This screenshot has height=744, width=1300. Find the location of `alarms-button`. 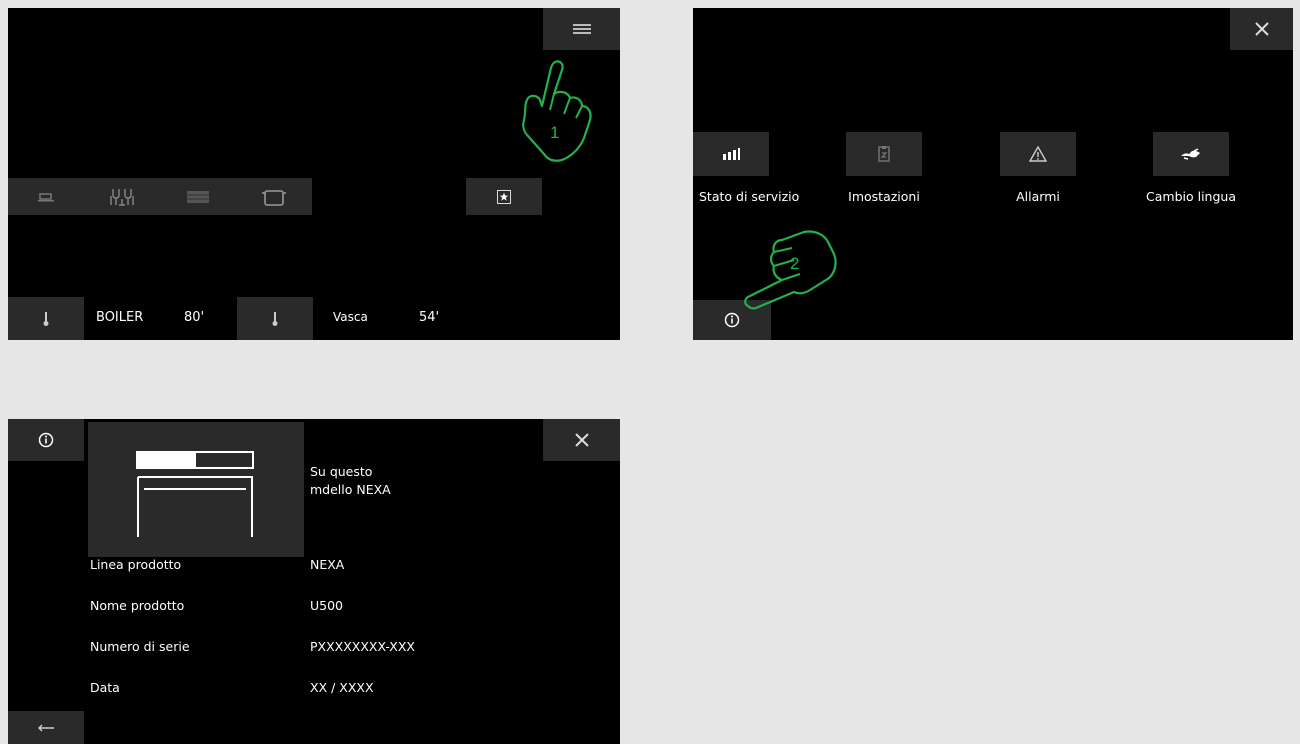

alarms-button is located at coordinates (1038, 154).